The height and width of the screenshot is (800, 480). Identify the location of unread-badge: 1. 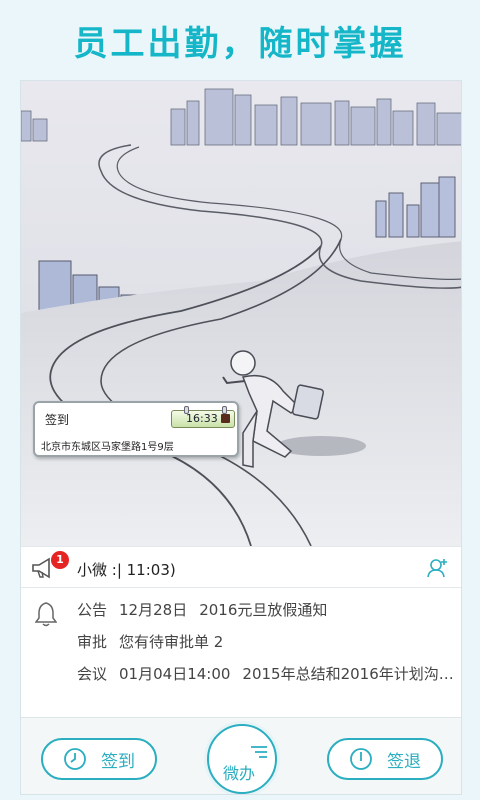
(60, 560).